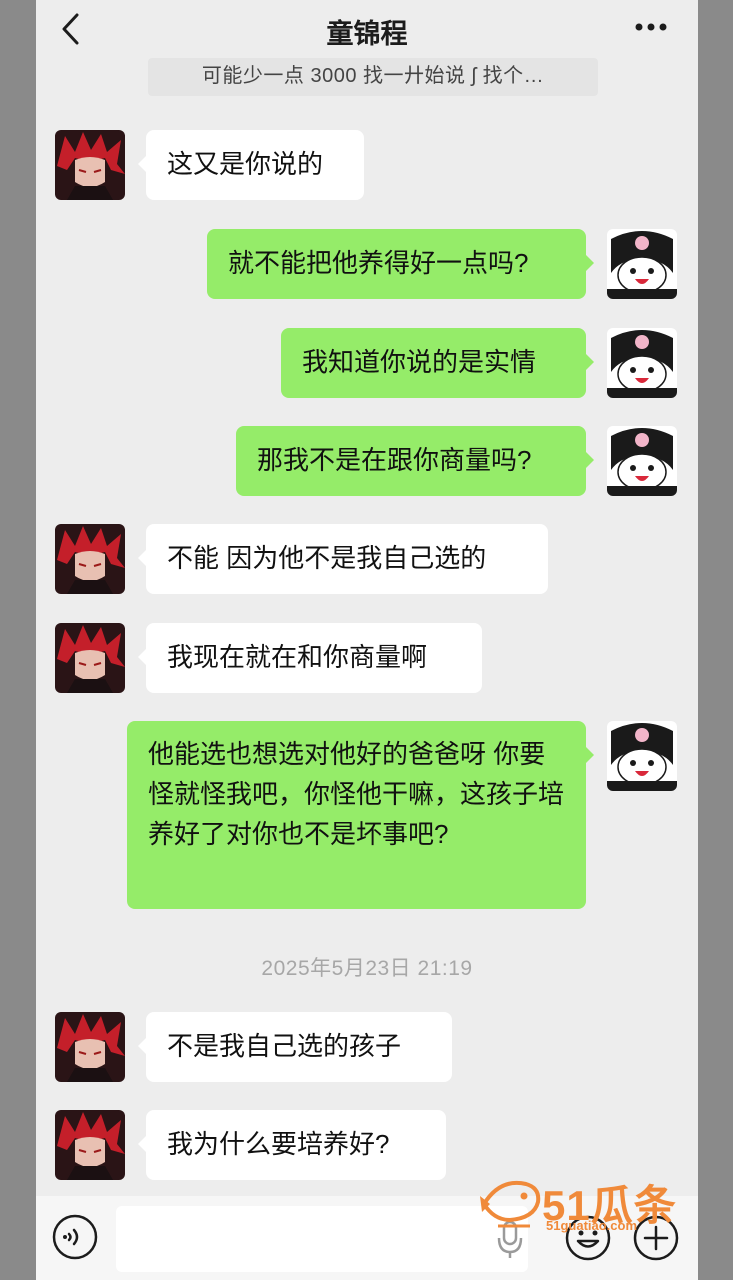  I want to click on message-bubble: 我现在就在和你商量啊, so click(310, 658).